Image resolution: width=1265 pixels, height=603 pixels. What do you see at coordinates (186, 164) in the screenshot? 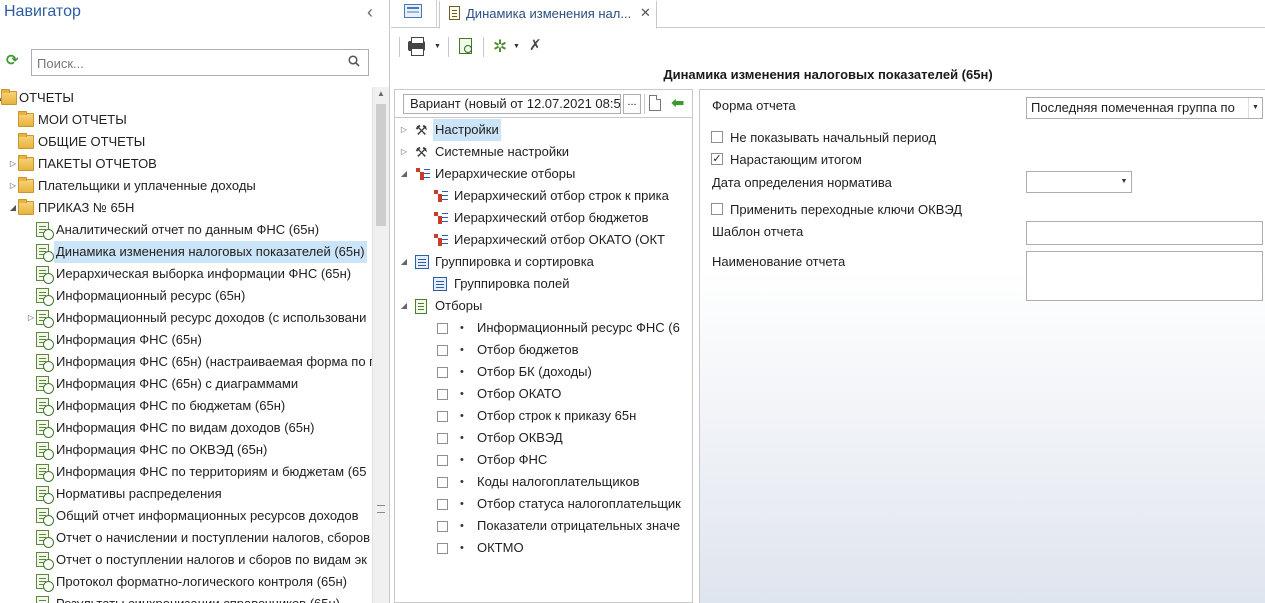
I see `navigator-item: ▷ ПАКЕТЫ ОТЧЕТОВ` at bounding box center [186, 164].